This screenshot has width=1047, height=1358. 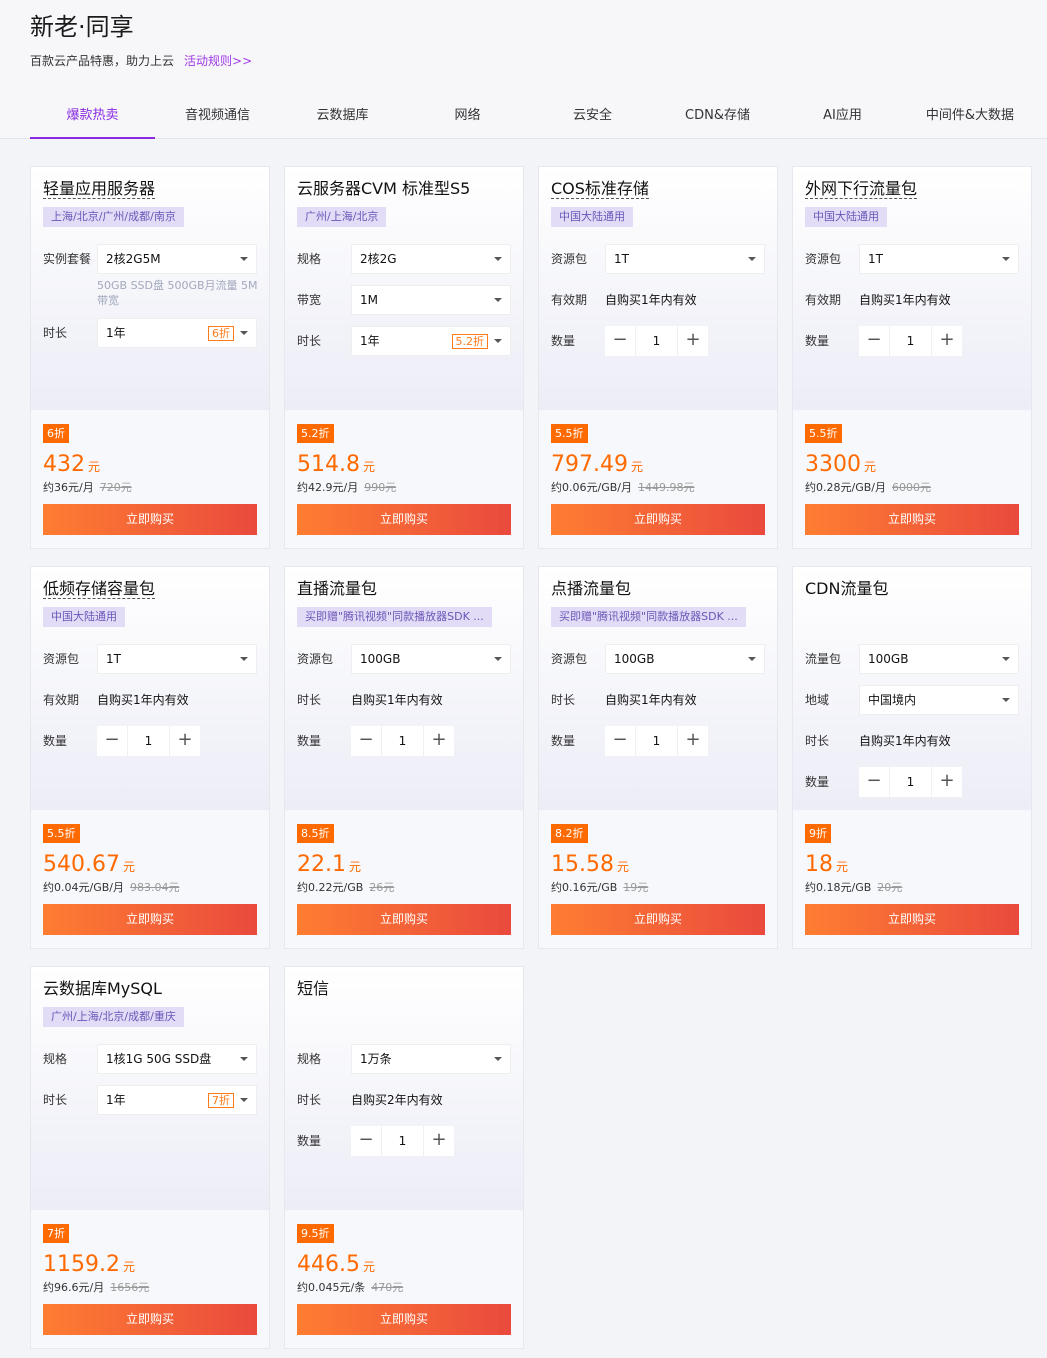 What do you see at coordinates (111, 888) in the screenshot?
I see `unit-price: 约0.04元/GB/月 983.04元` at bounding box center [111, 888].